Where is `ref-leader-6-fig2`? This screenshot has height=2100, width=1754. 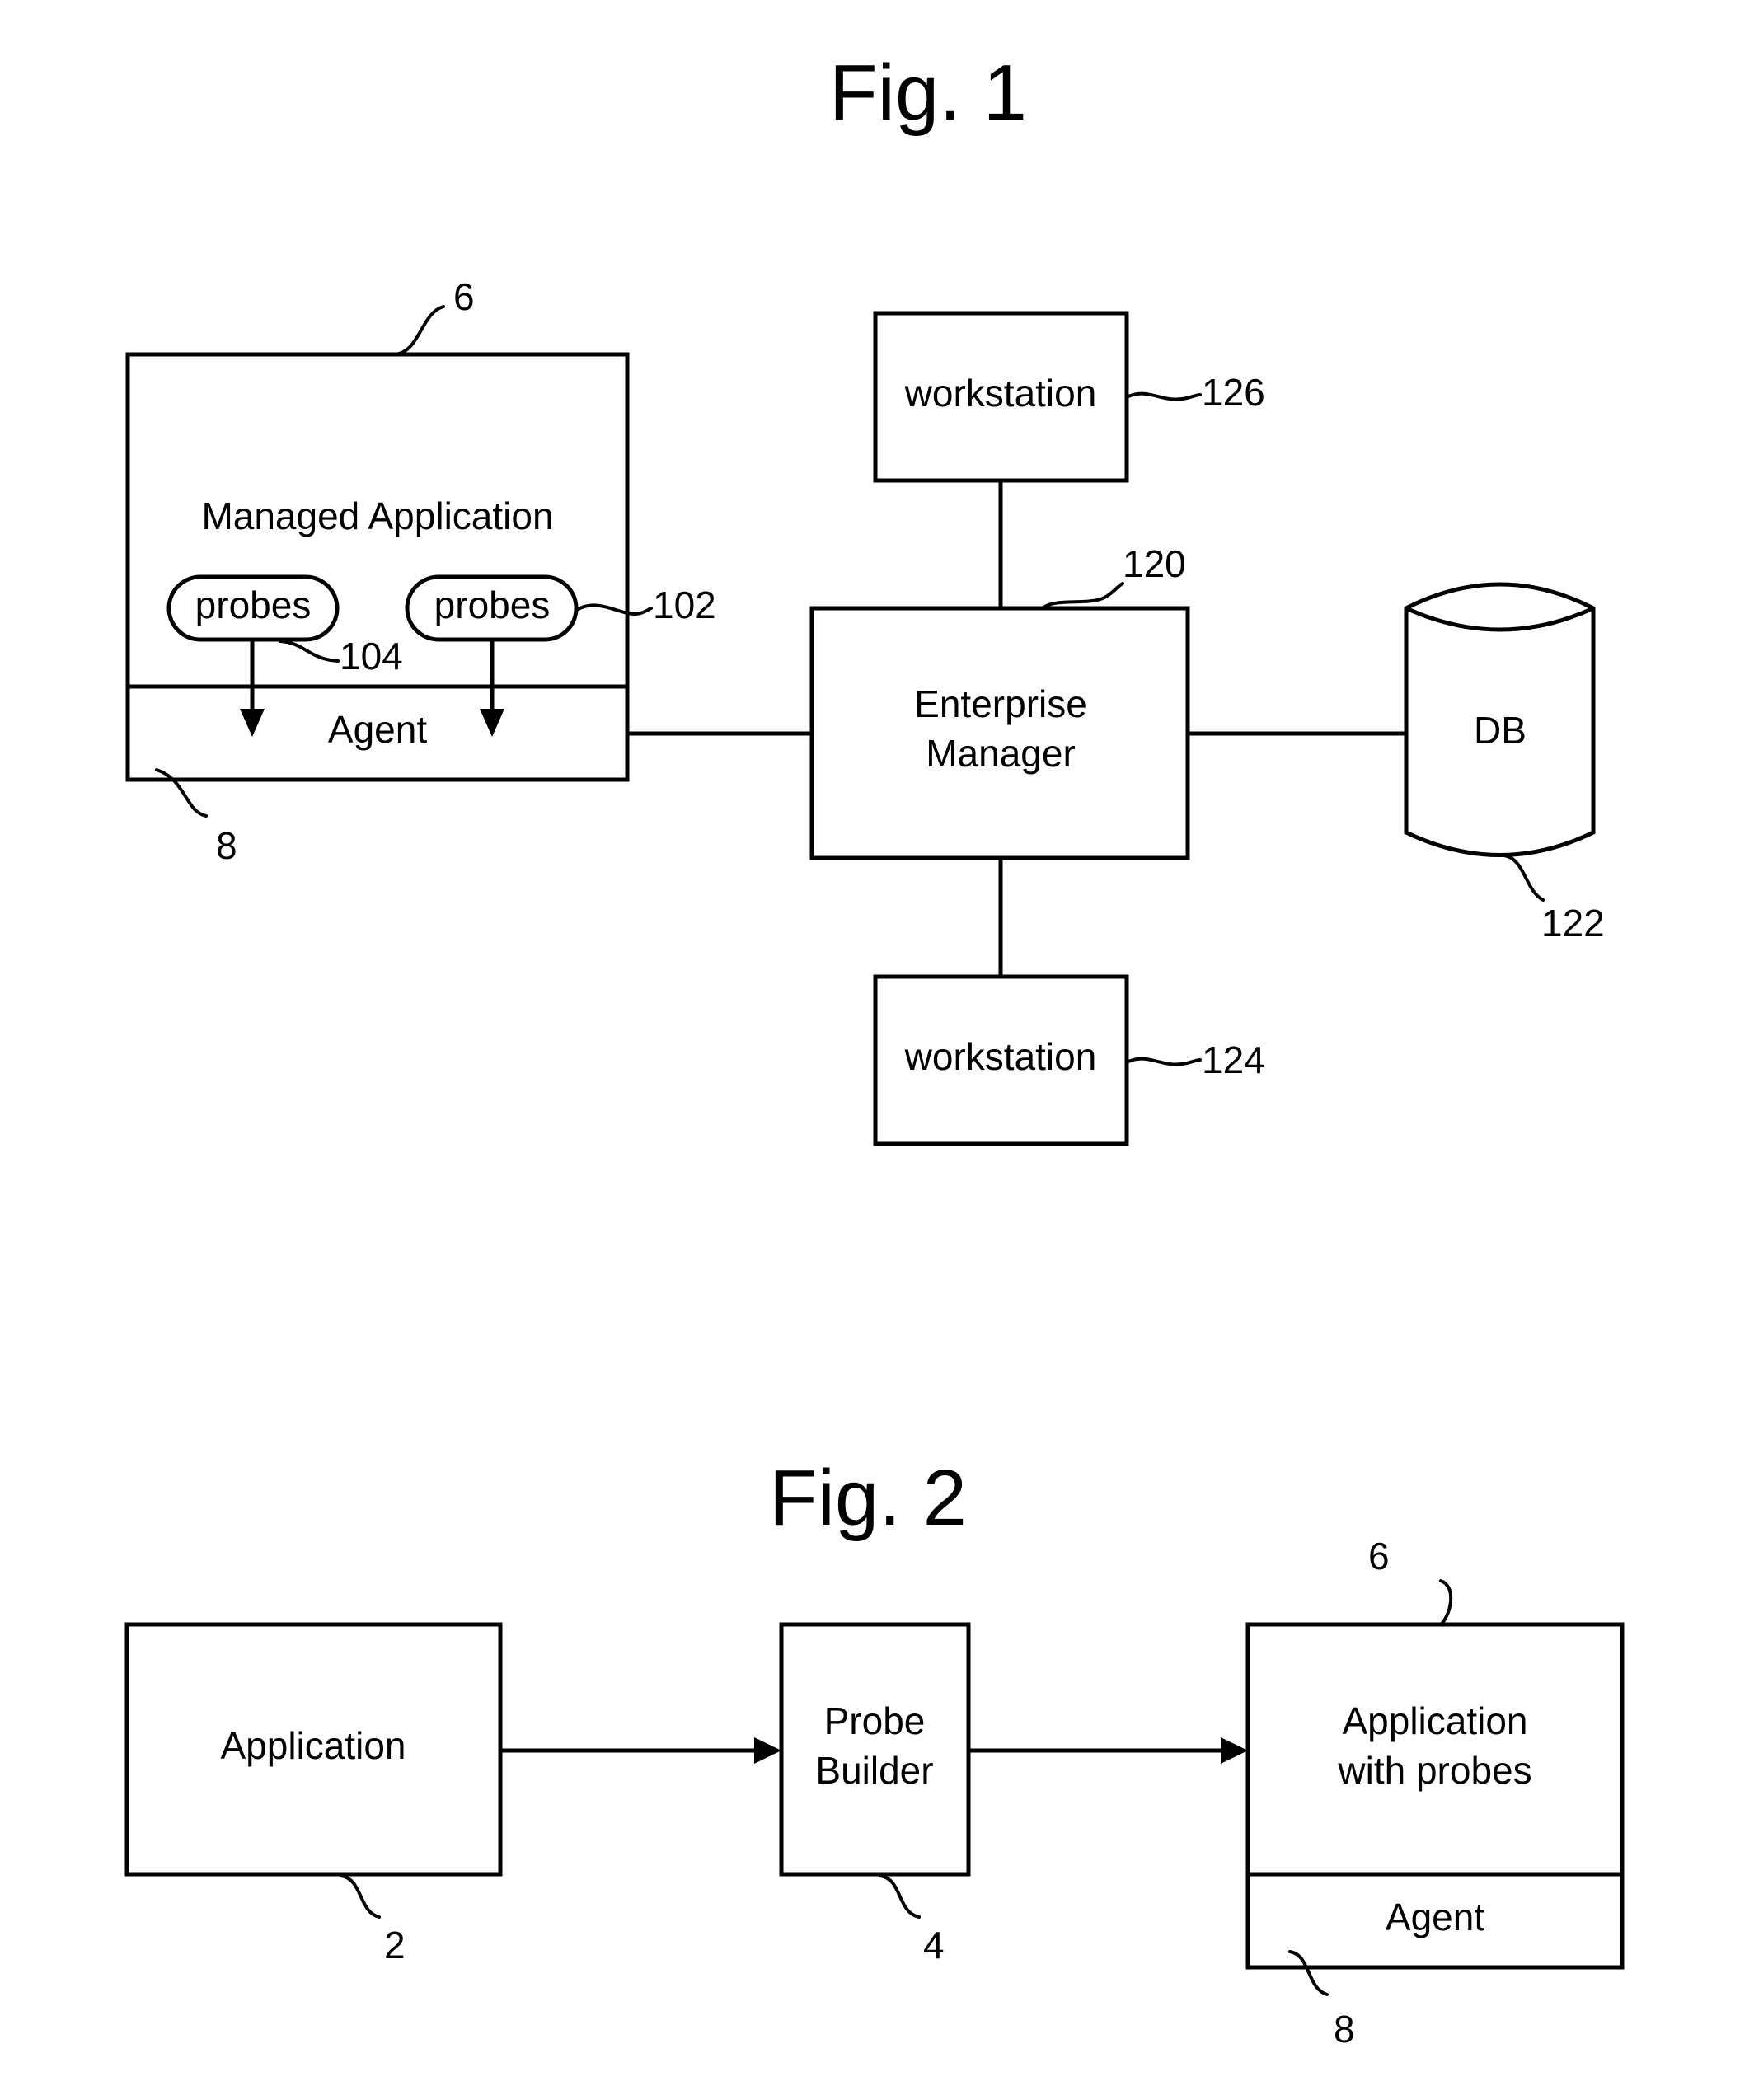 ref-leader-6-fig2 is located at coordinates (1446, 1602).